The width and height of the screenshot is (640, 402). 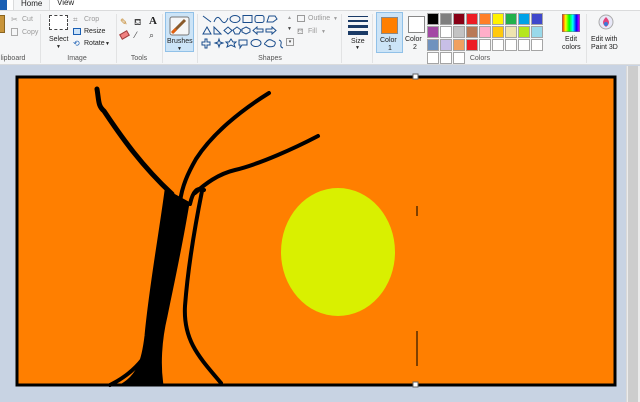 What do you see at coordinates (2, 24) in the screenshot?
I see `paste-icon` at bounding box center [2, 24].